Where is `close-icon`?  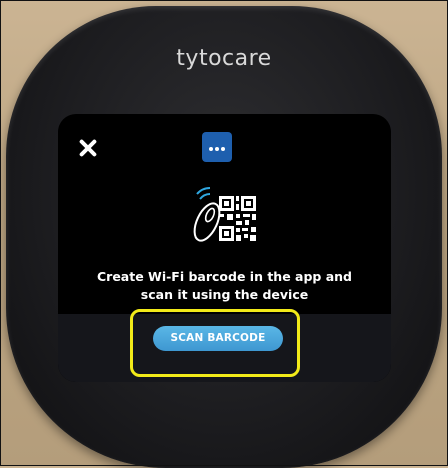 close-icon is located at coordinates (88, 148).